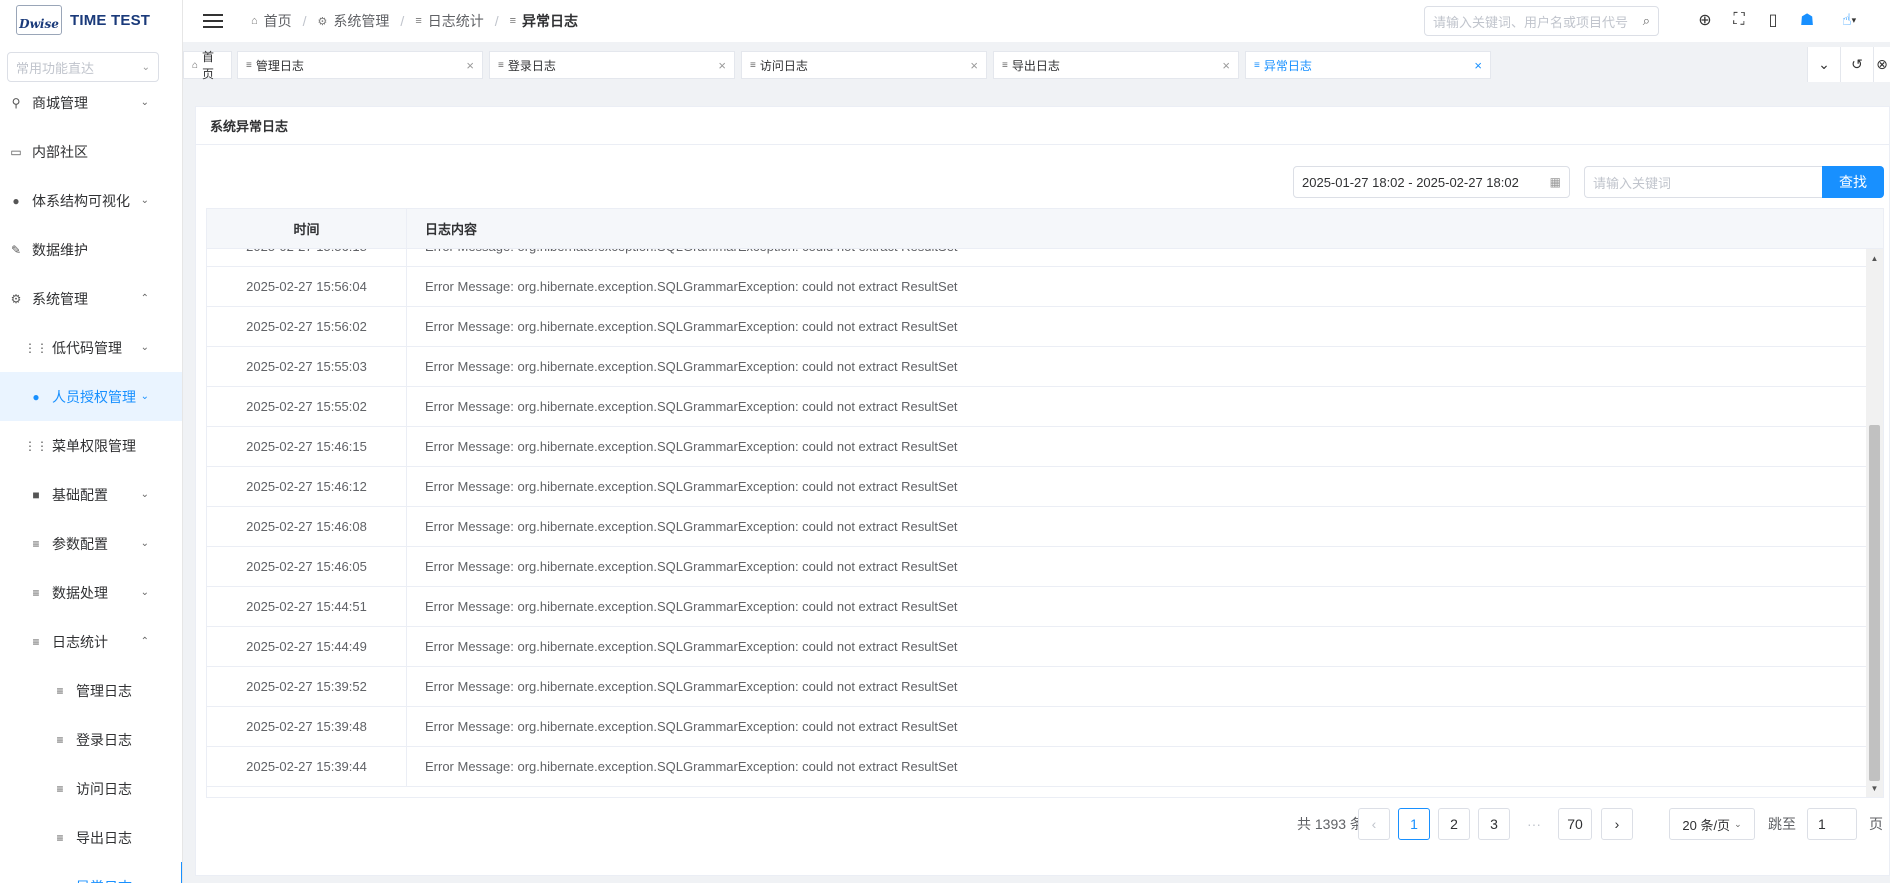 Image resolution: width=1890 pixels, height=883 pixels. What do you see at coordinates (91, 690) in the screenshot?
I see `sidebar-item: ≡ 管理日志` at bounding box center [91, 690].